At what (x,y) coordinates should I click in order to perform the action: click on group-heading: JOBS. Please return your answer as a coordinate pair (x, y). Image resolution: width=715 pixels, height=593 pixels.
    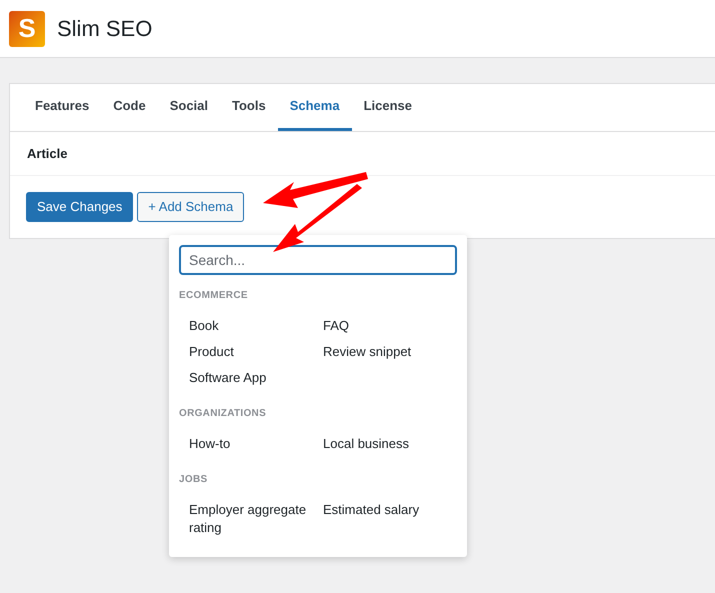
    Looking at the image, I should click on (193, 480).